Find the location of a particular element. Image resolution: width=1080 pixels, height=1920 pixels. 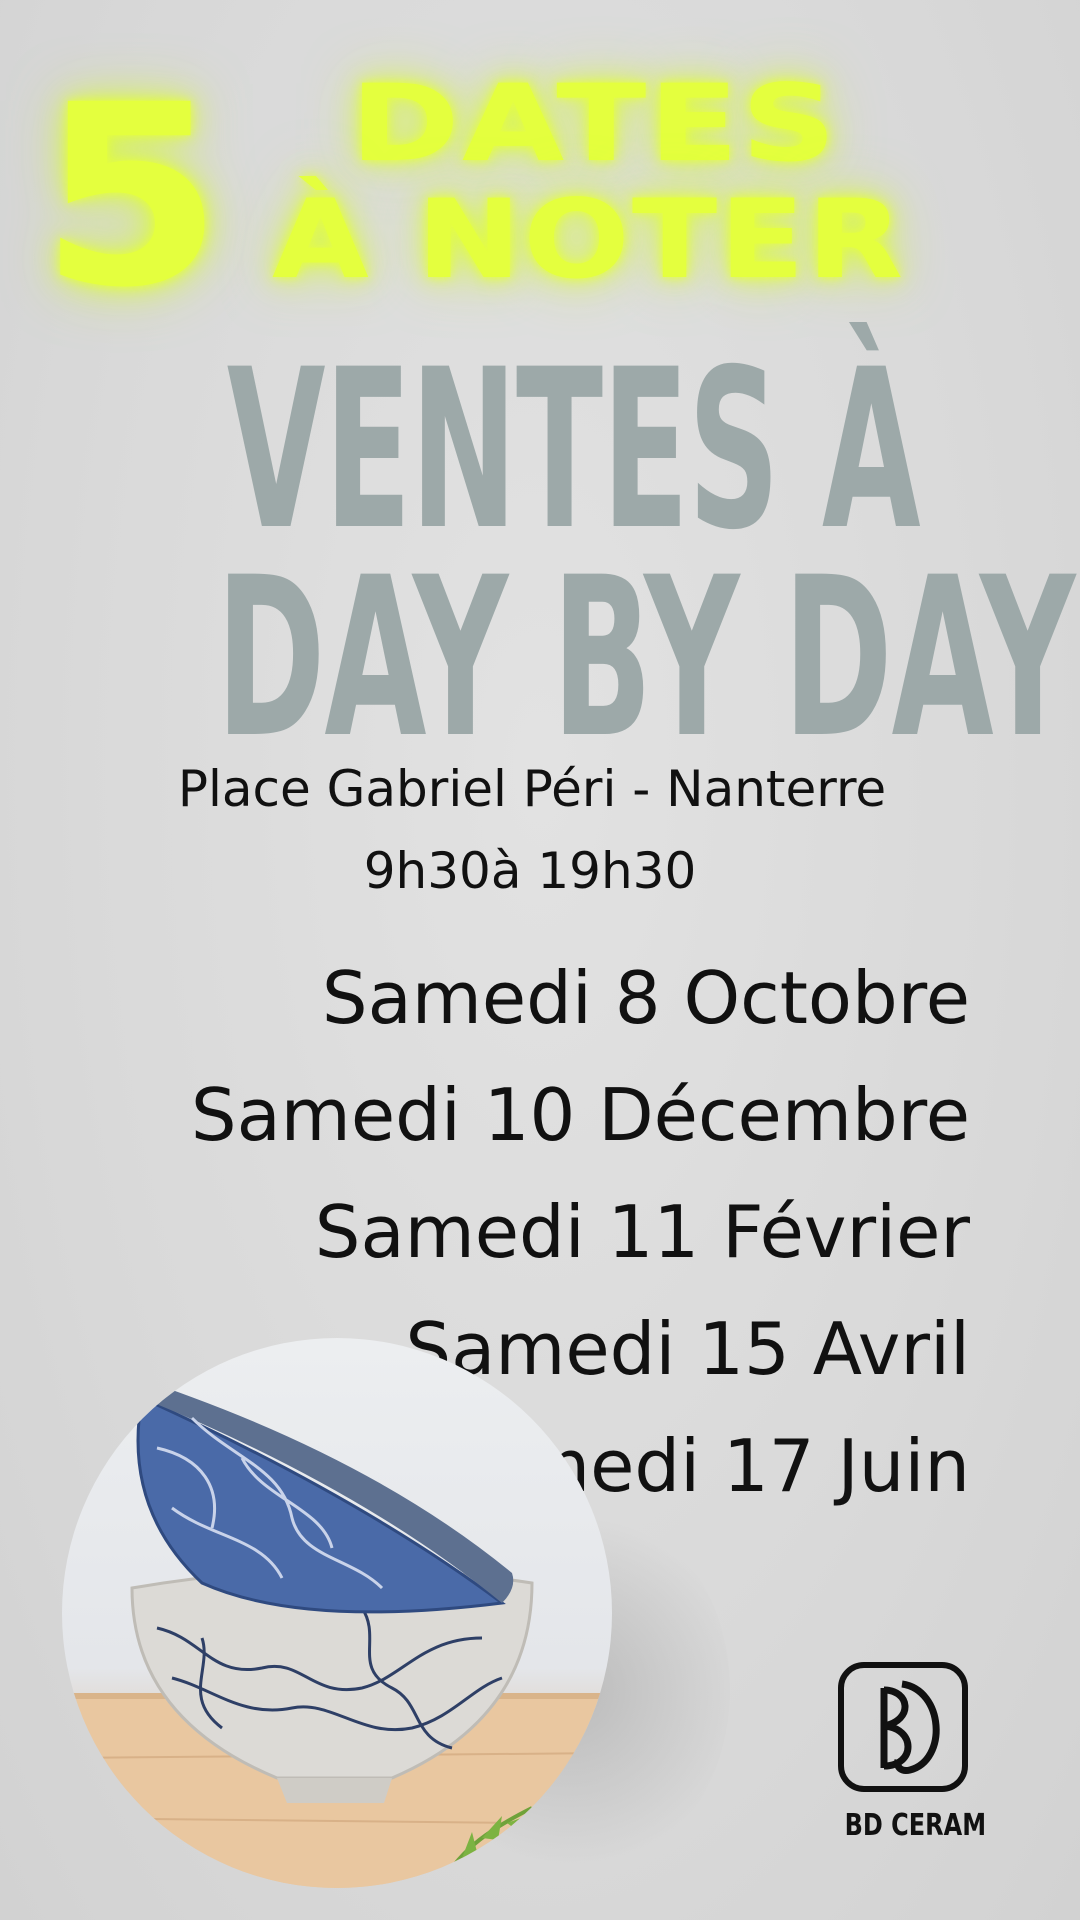

ceramic-bowls-photo-icon is located at coordinates (337, 1613).